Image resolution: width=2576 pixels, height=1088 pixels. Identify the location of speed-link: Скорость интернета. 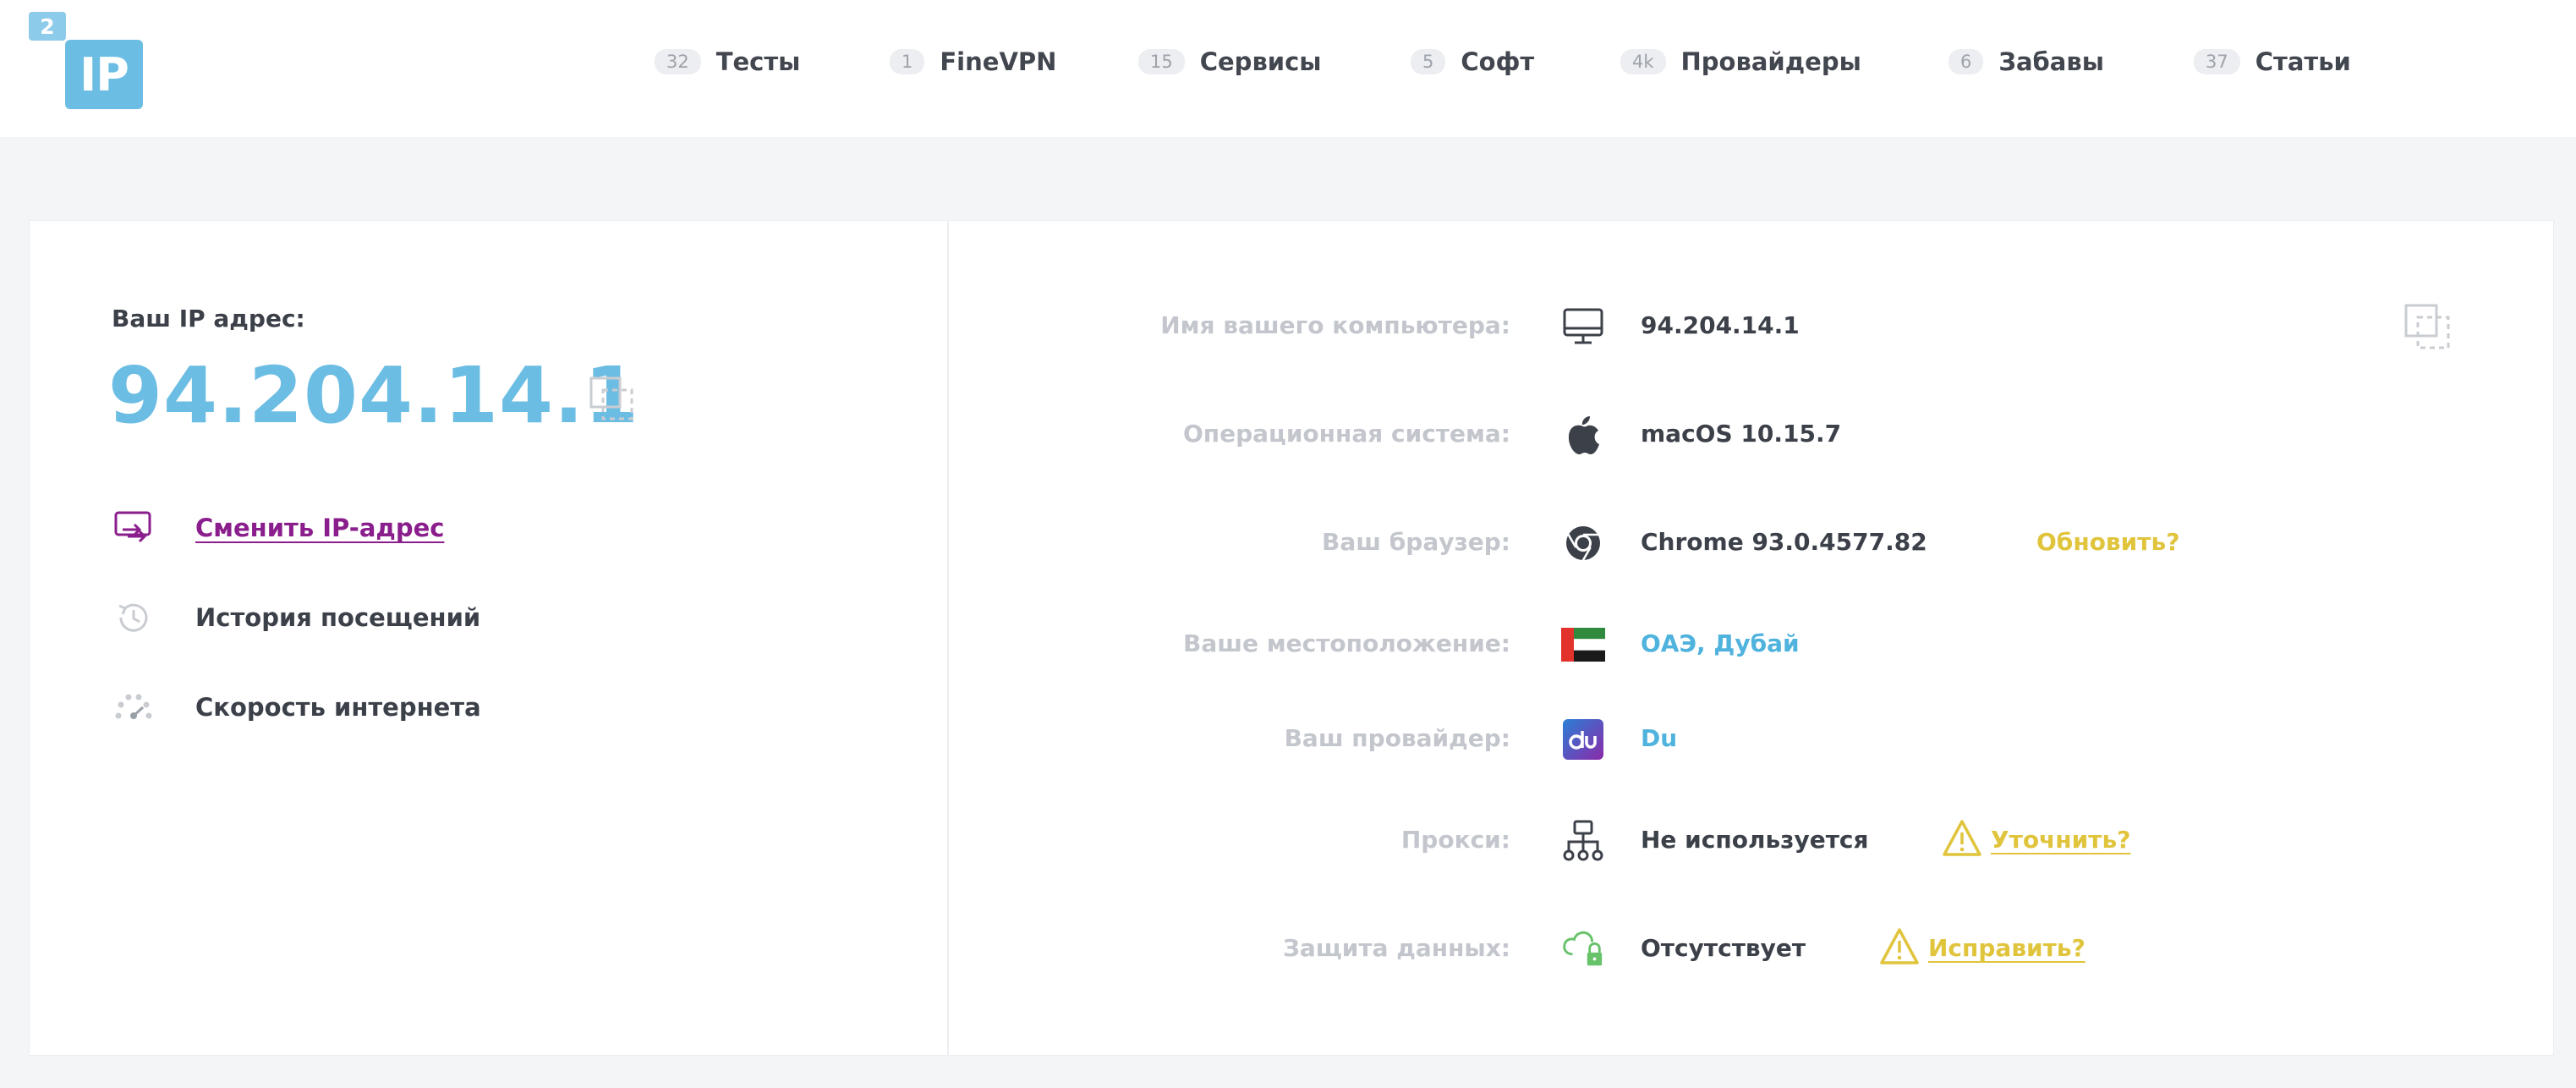
(338, 707).